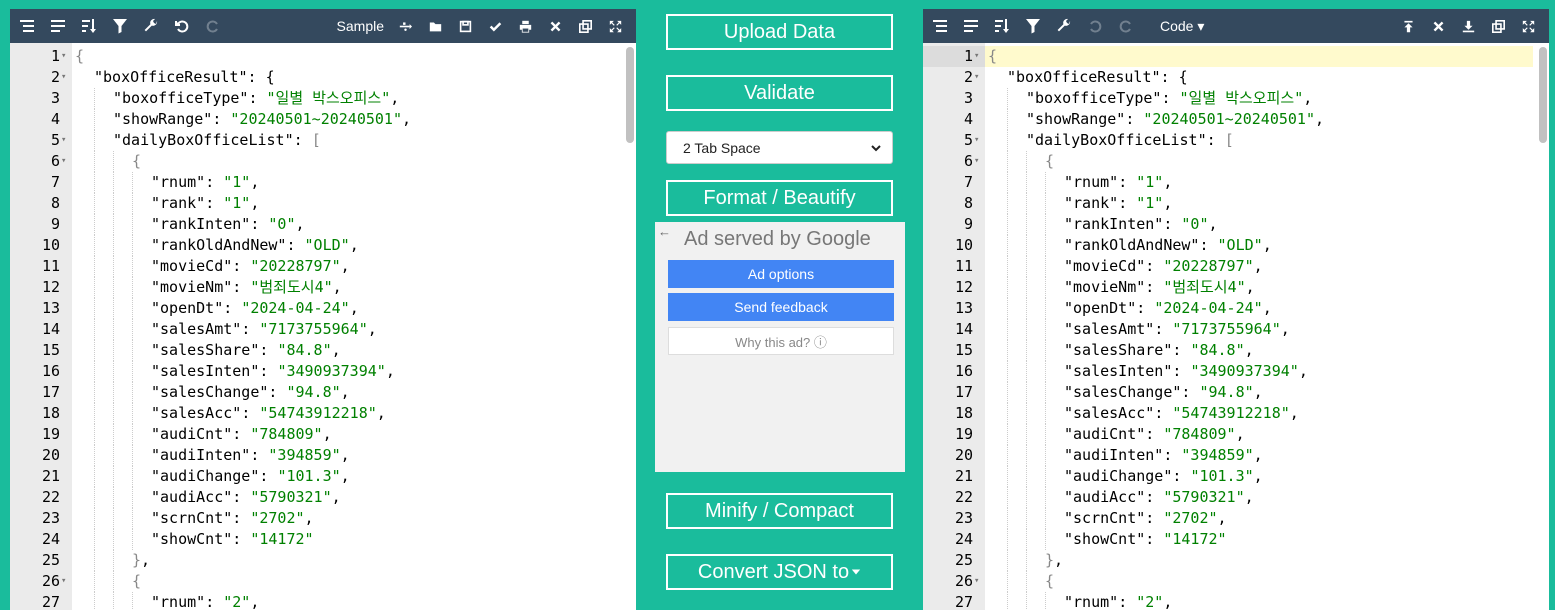  Describe the element at coordinates (323, 601) in the screenshot. I see `code-line: 27 "rnum": "2",` at that location.